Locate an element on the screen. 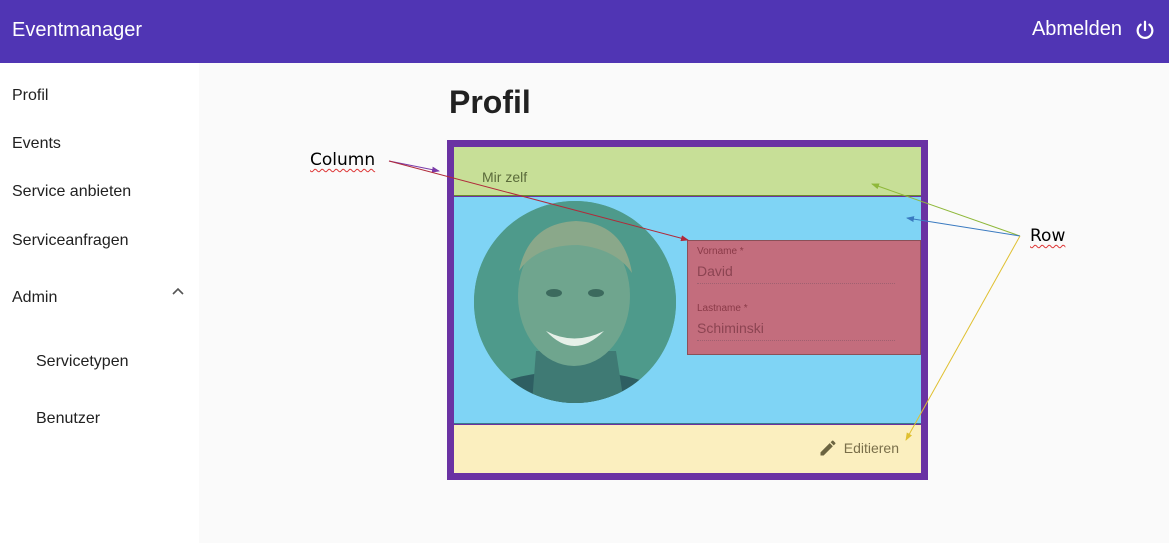 The height and width of the screenshot is (543, 1169). power-icon is located at coordinates (1145, 29).